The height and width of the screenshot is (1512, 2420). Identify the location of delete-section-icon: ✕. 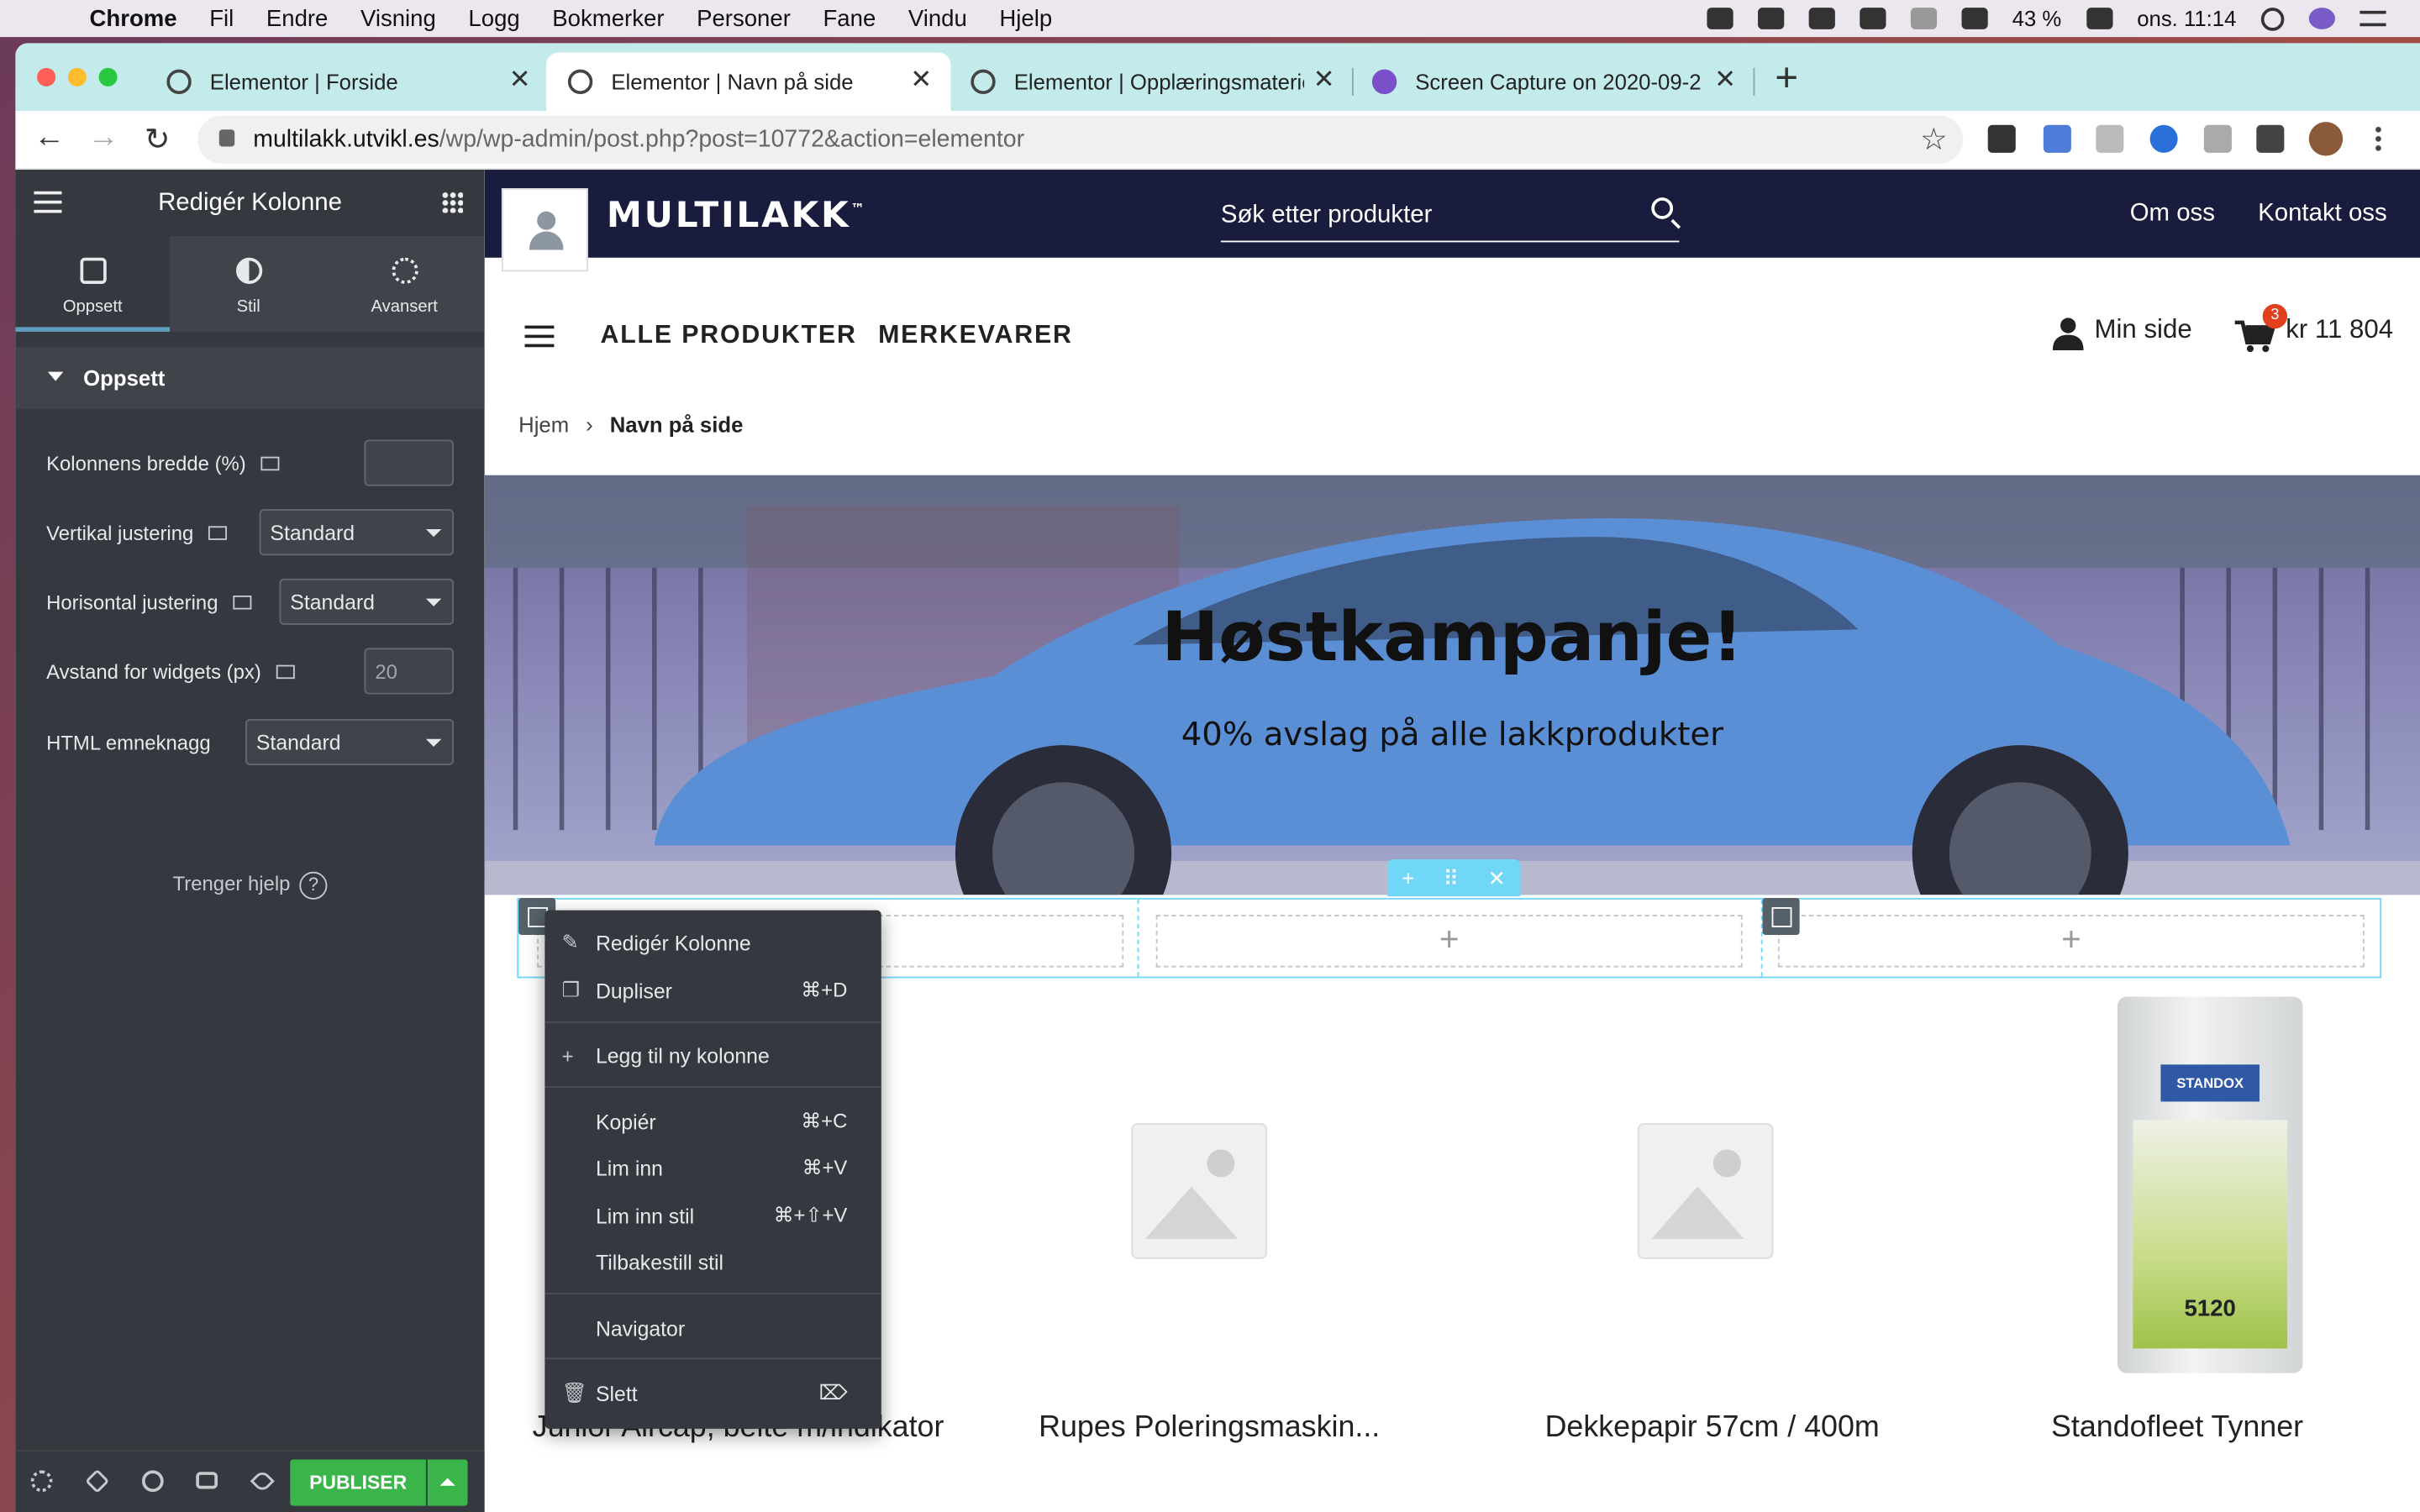
(1497, 877).